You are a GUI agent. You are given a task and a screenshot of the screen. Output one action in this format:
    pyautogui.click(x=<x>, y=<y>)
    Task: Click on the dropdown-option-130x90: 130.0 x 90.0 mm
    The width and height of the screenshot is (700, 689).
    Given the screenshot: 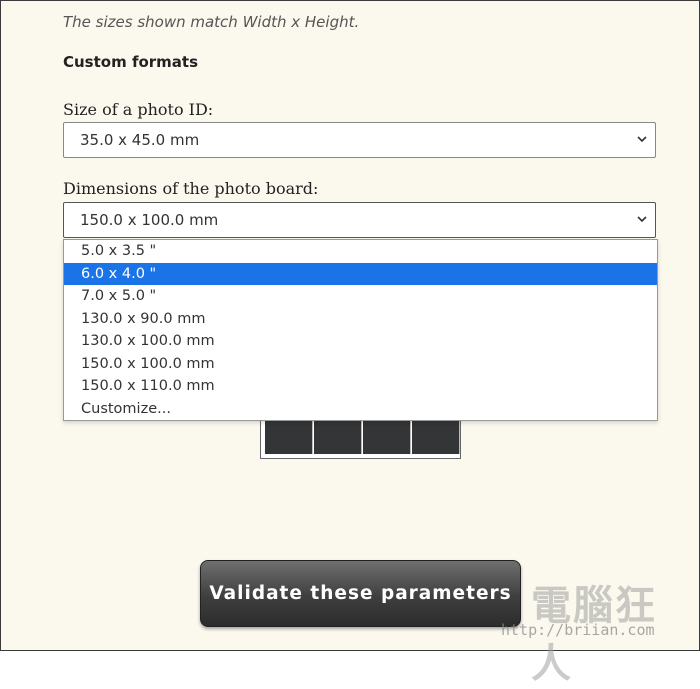 What is the action you would take?
    pyautogui.click(x=360, y=319)
    